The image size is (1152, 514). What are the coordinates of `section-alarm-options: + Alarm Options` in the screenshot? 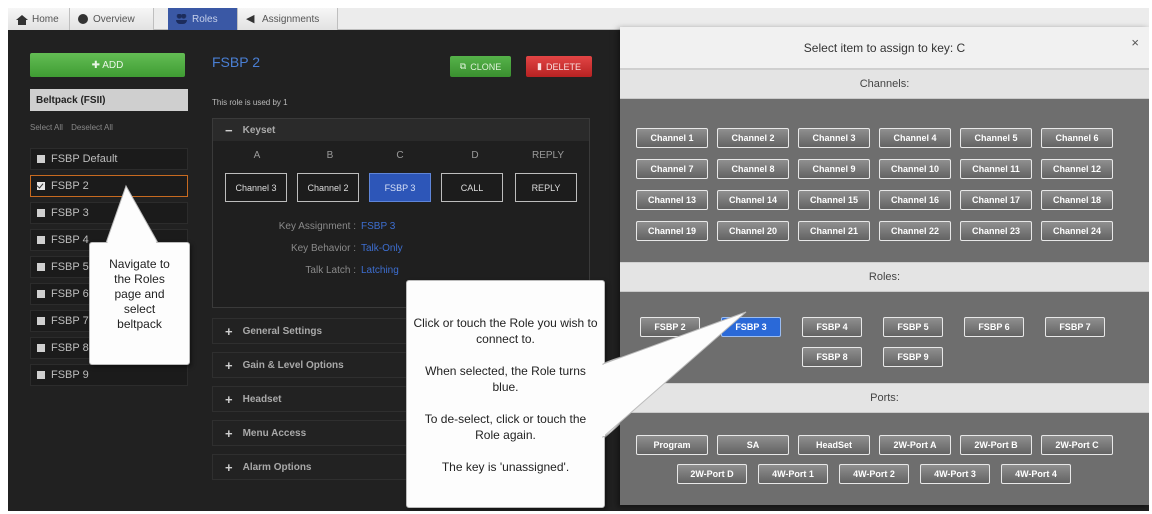 It's located at (312, 467).